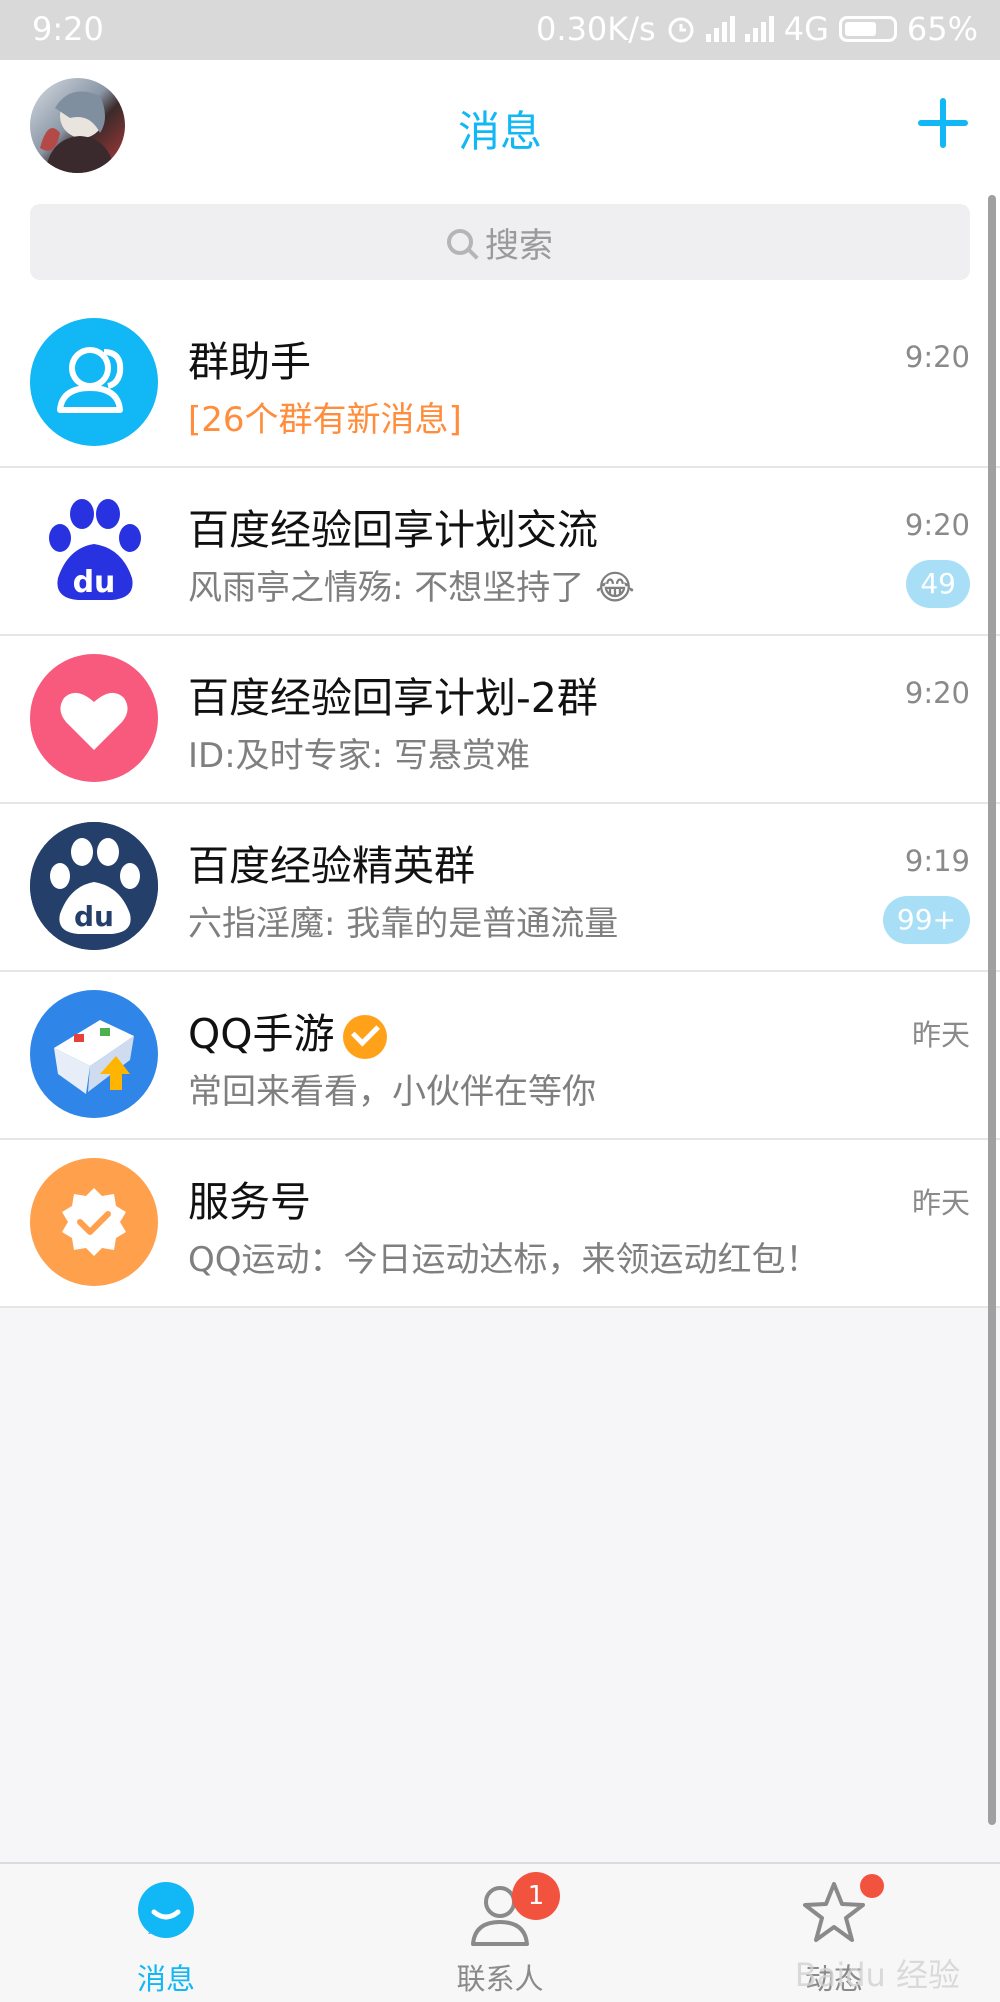 Image resolution: width=1000 pixels, height=2002 pixels. Describe the element at coordinates (681, 30) in the screenshot. I see `alarm-icon` at that location.